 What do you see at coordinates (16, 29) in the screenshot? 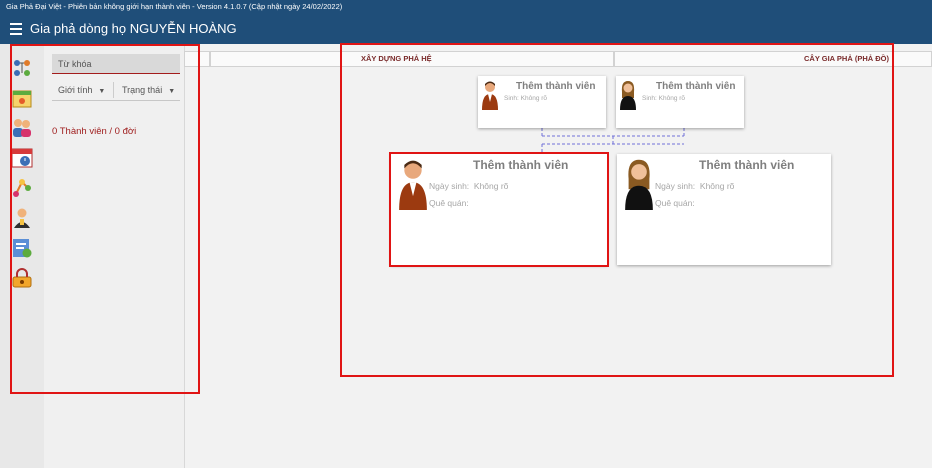
I see `hamburger-menu-icon` at bounding box center [16, 29].